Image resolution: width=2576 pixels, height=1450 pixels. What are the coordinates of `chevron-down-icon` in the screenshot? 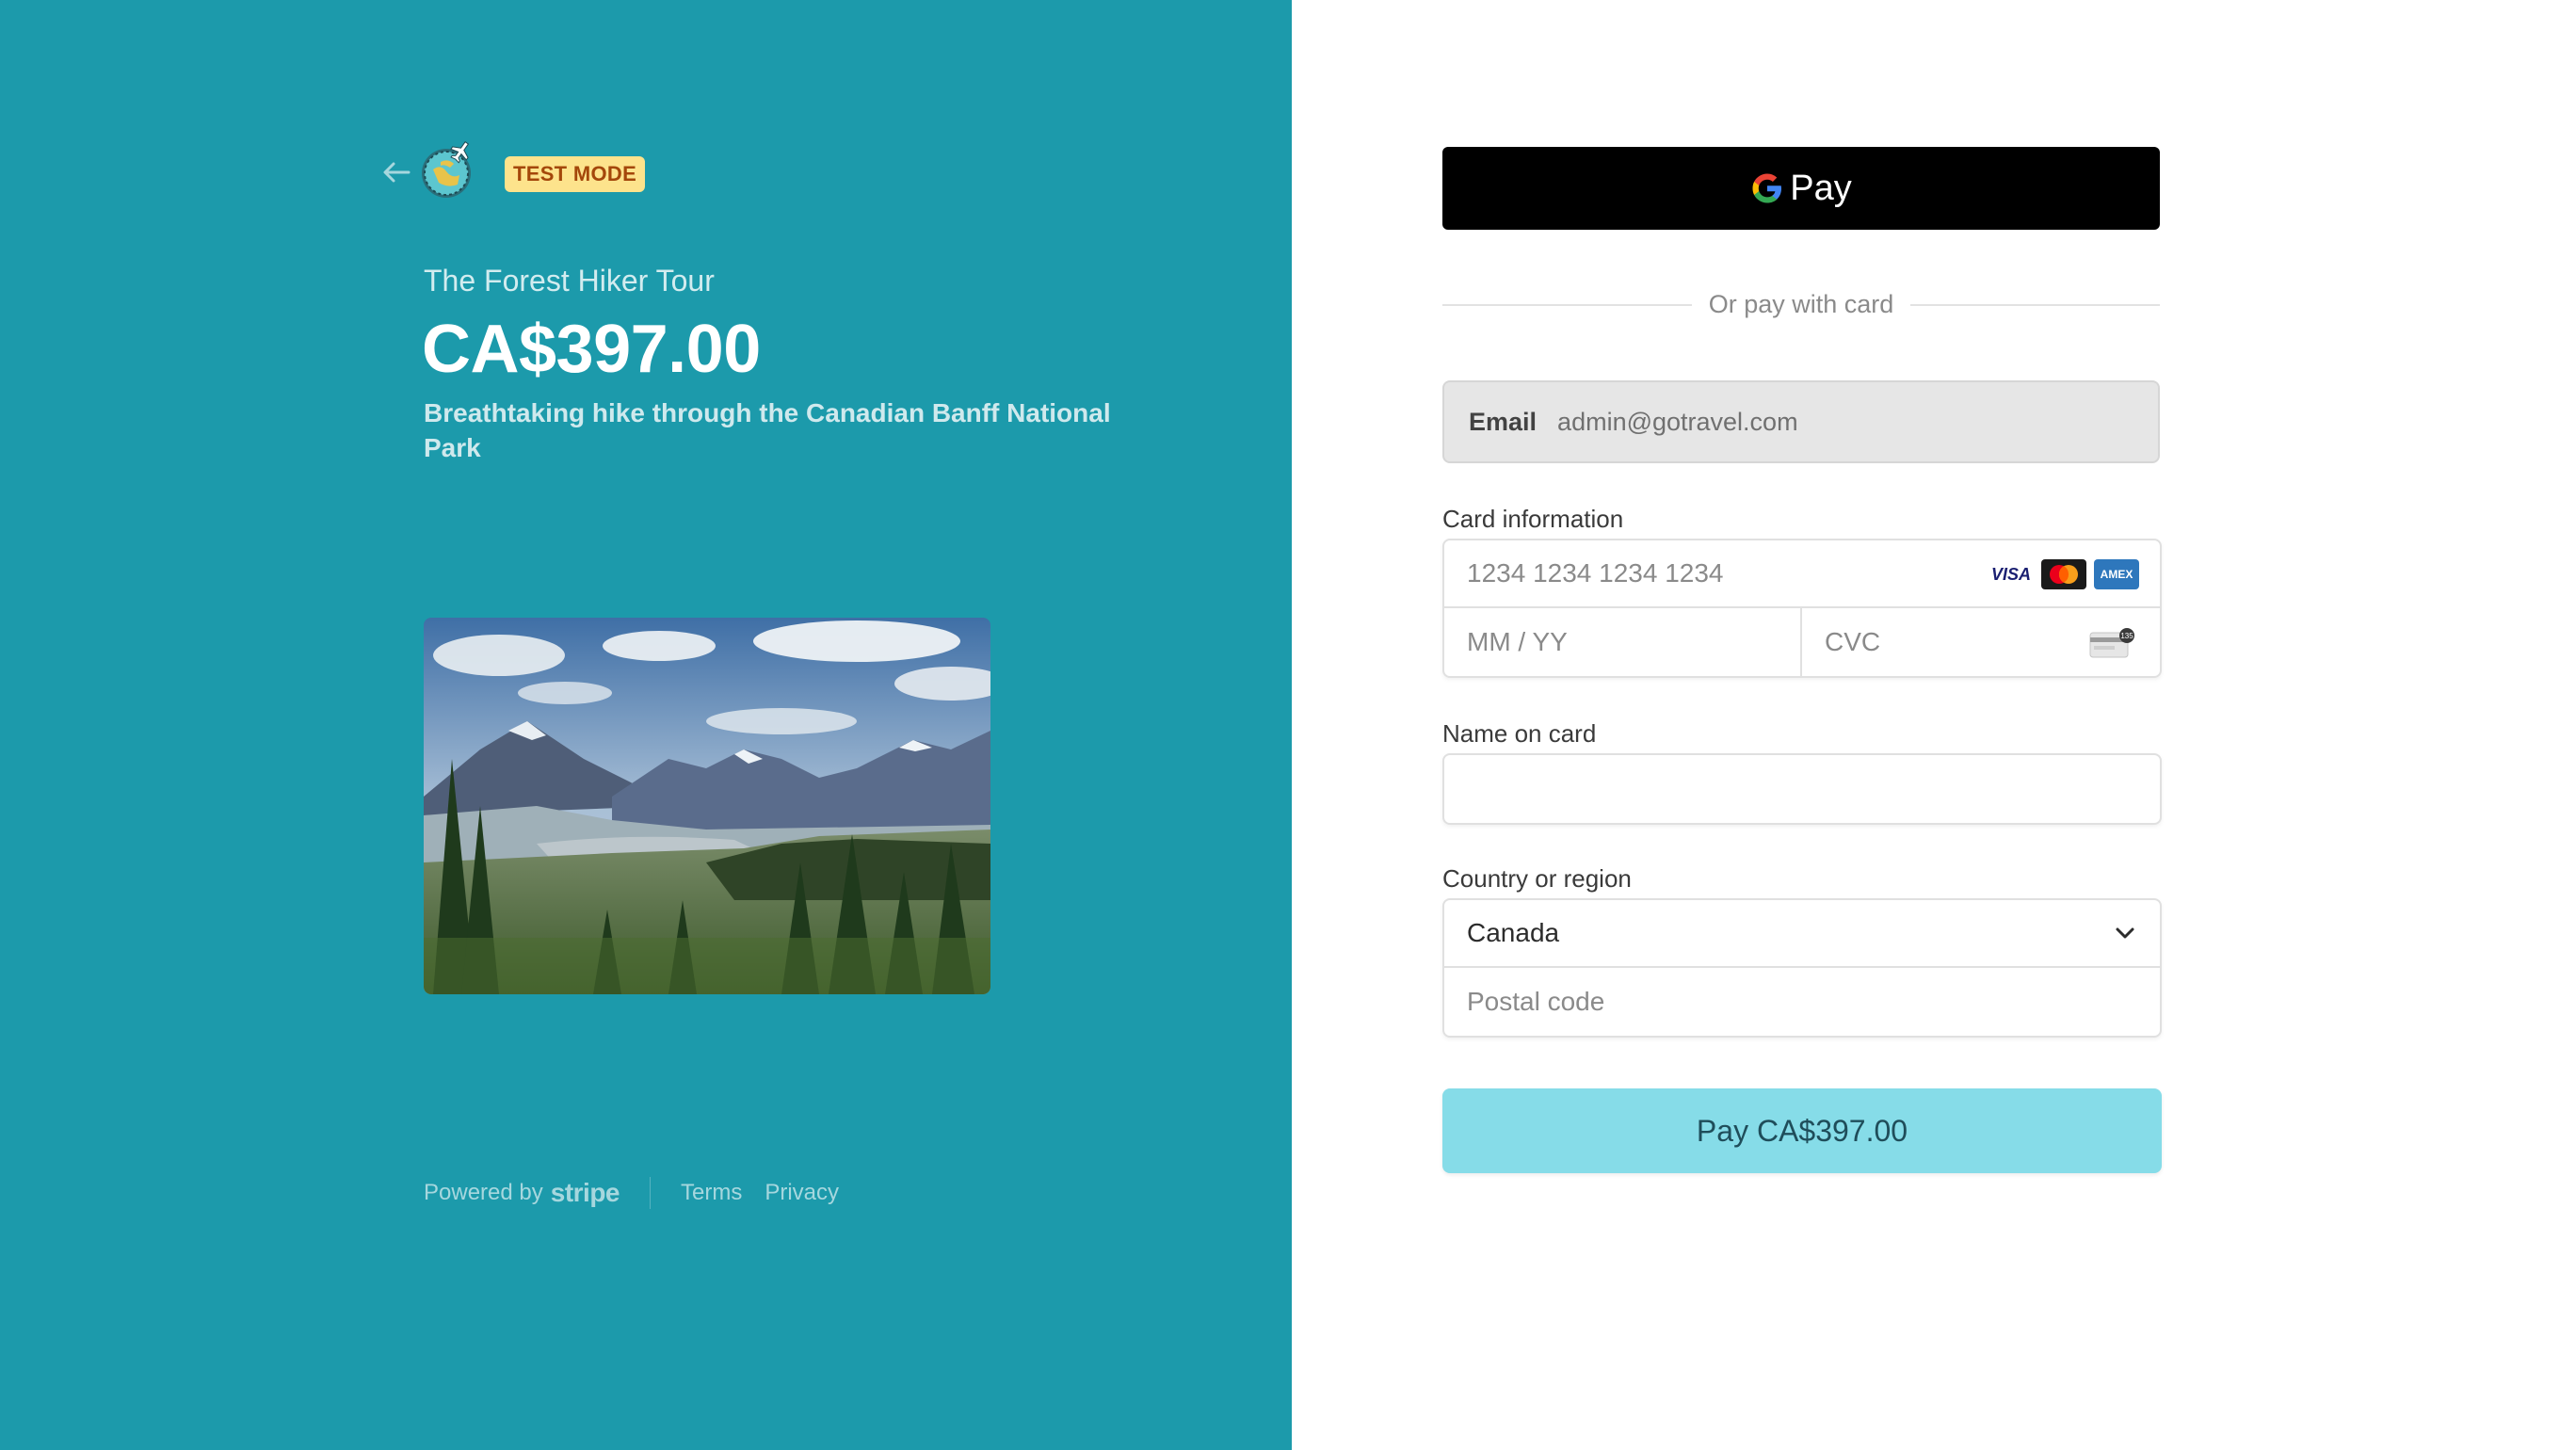 It's located at (2125, 933).